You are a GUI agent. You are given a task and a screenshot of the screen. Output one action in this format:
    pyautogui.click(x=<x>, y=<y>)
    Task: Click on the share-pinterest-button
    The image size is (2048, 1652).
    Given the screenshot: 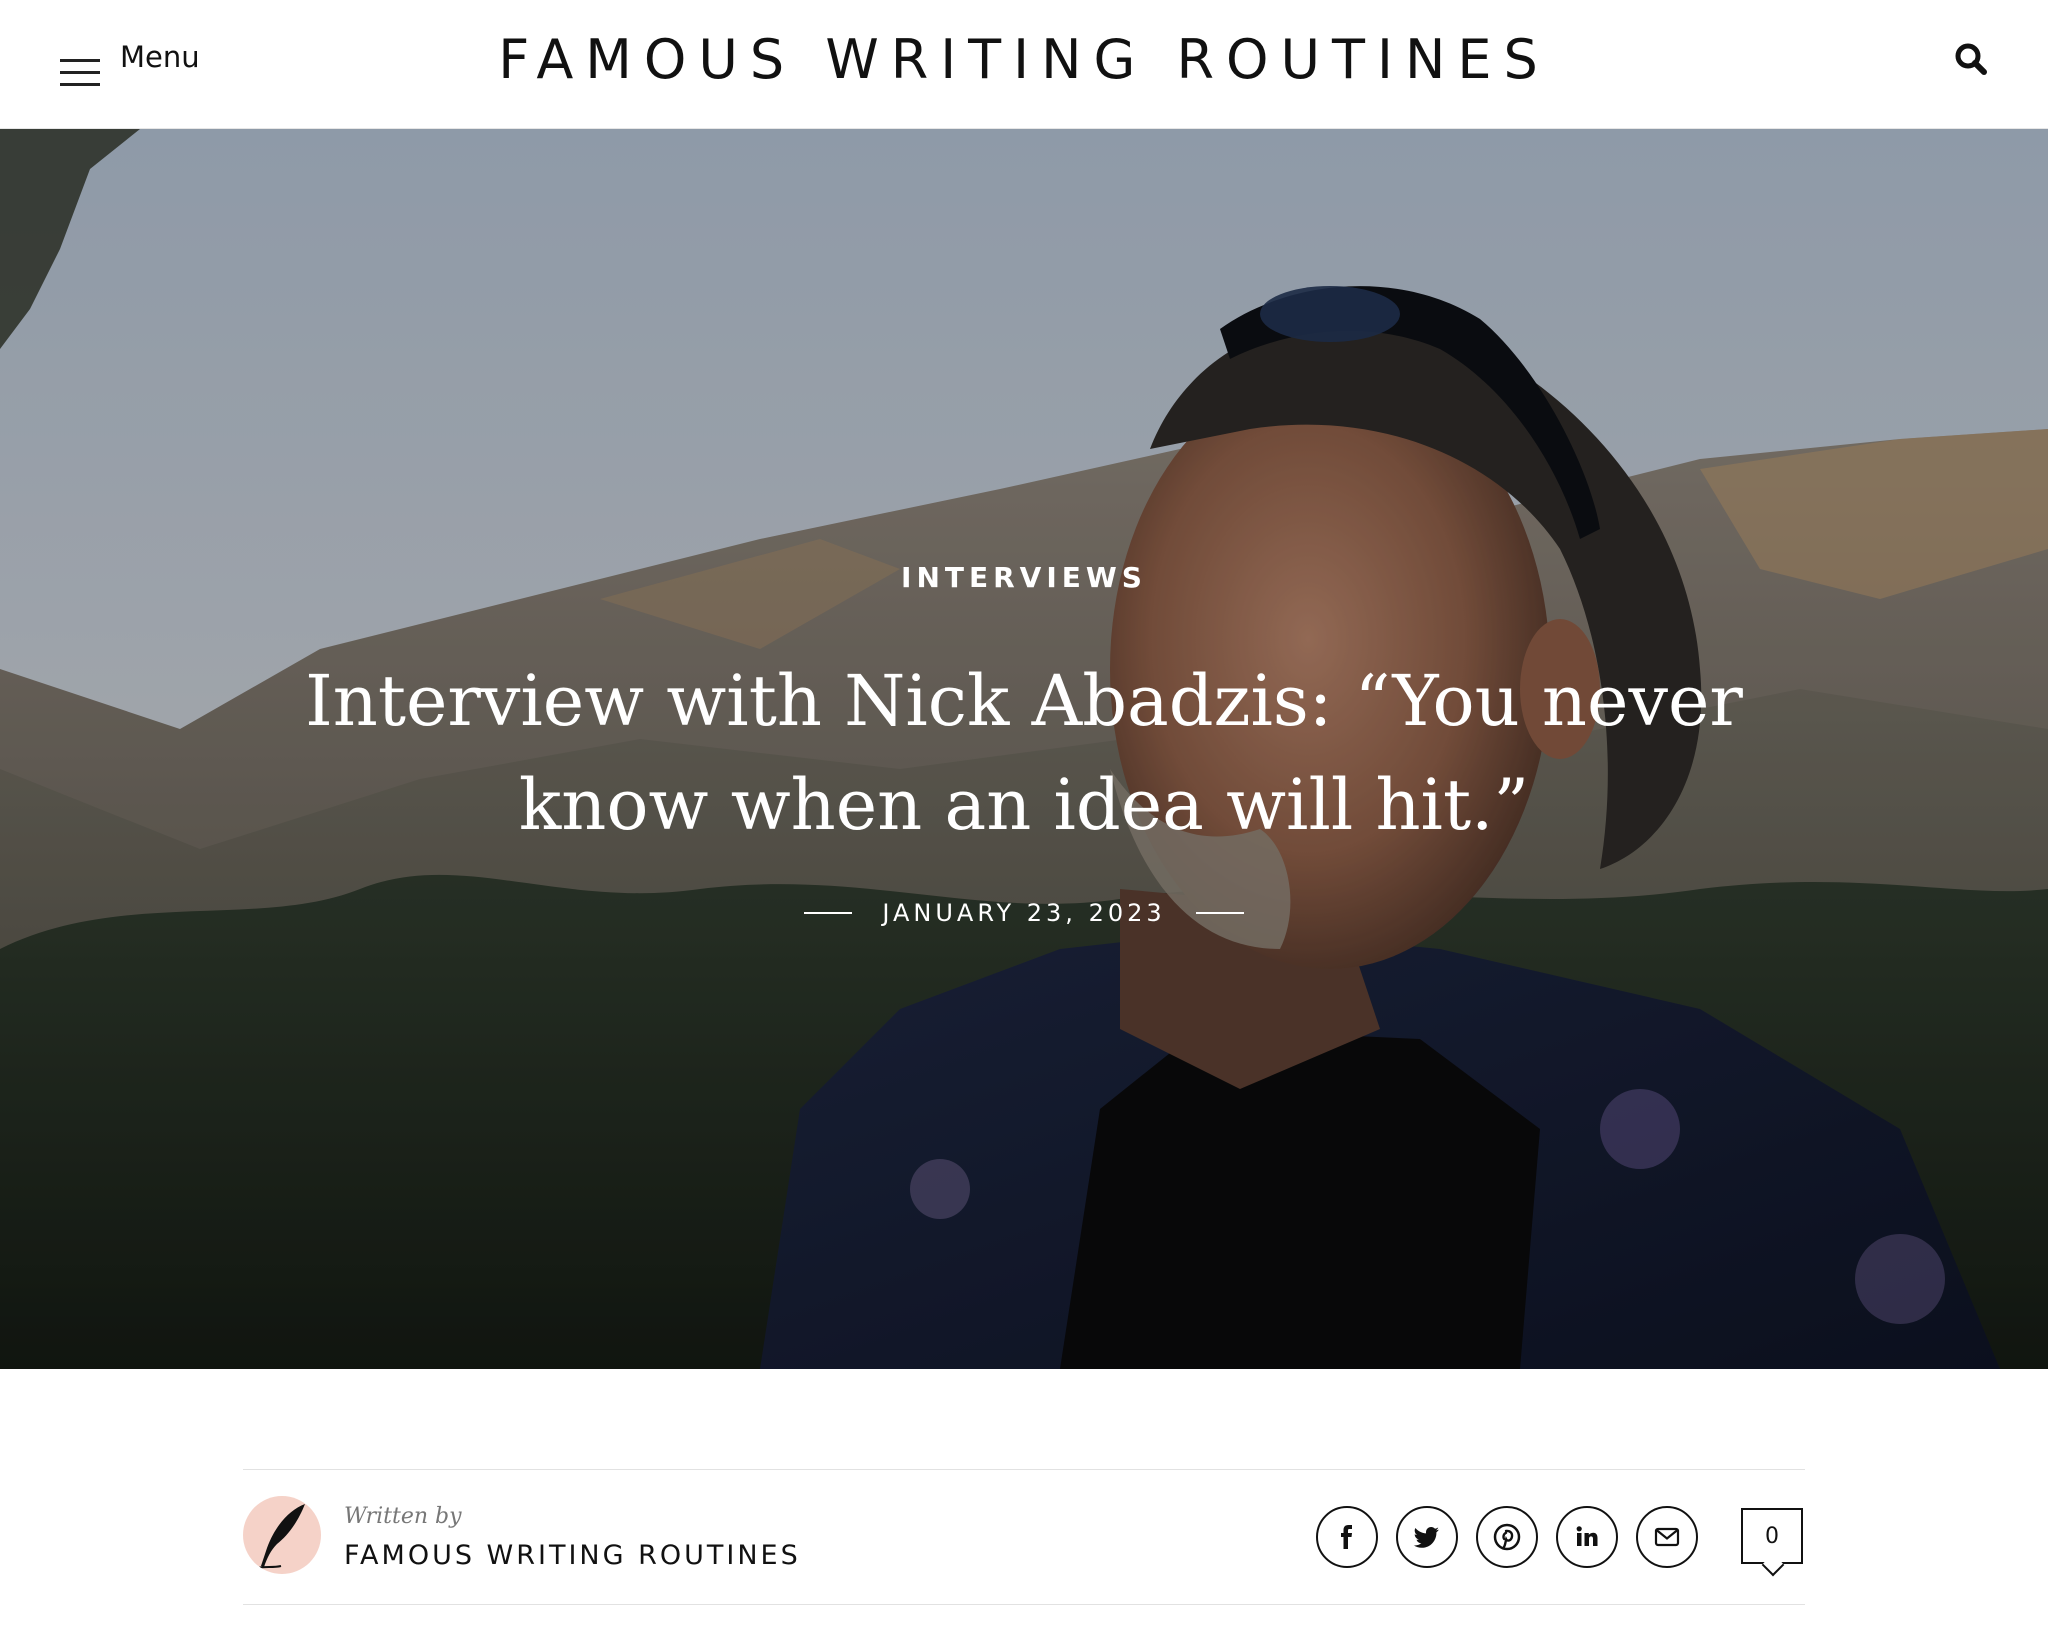 What is the action you would take?
    pyautogui.click(x=1507, y=1537)
    